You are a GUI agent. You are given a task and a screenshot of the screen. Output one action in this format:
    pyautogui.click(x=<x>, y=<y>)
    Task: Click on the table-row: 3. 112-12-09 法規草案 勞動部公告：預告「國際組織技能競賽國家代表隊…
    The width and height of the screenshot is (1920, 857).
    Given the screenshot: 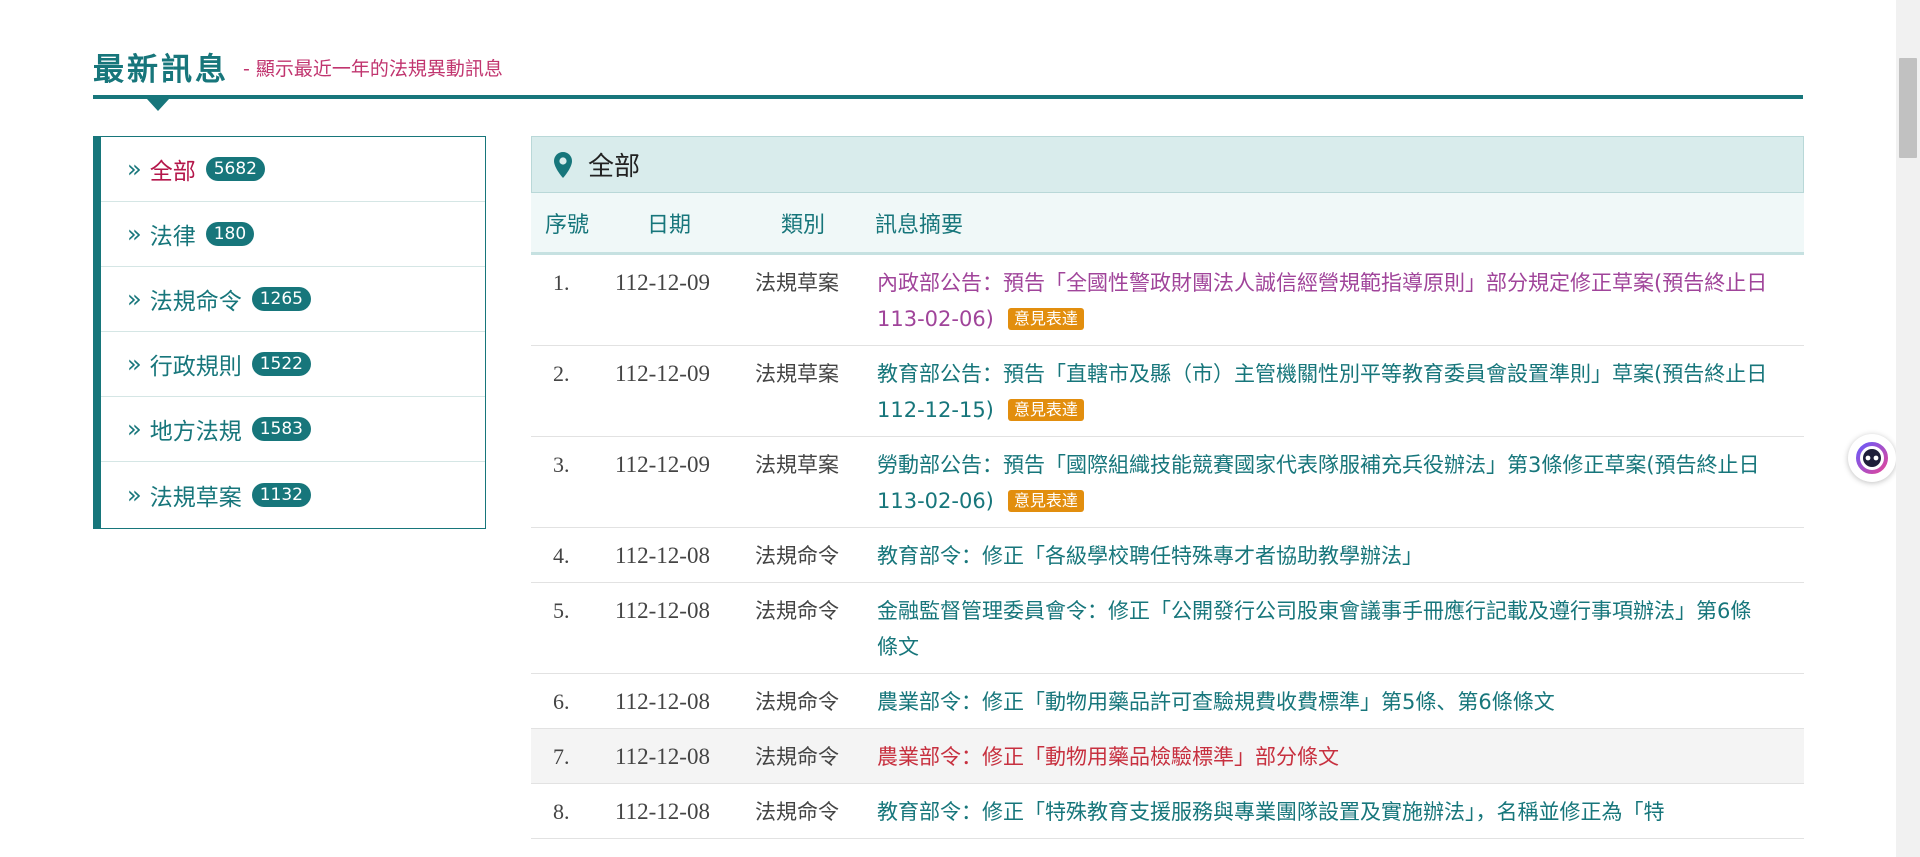 What is the action you would take?
    pyautogui.click(x=1167, y=482)
    